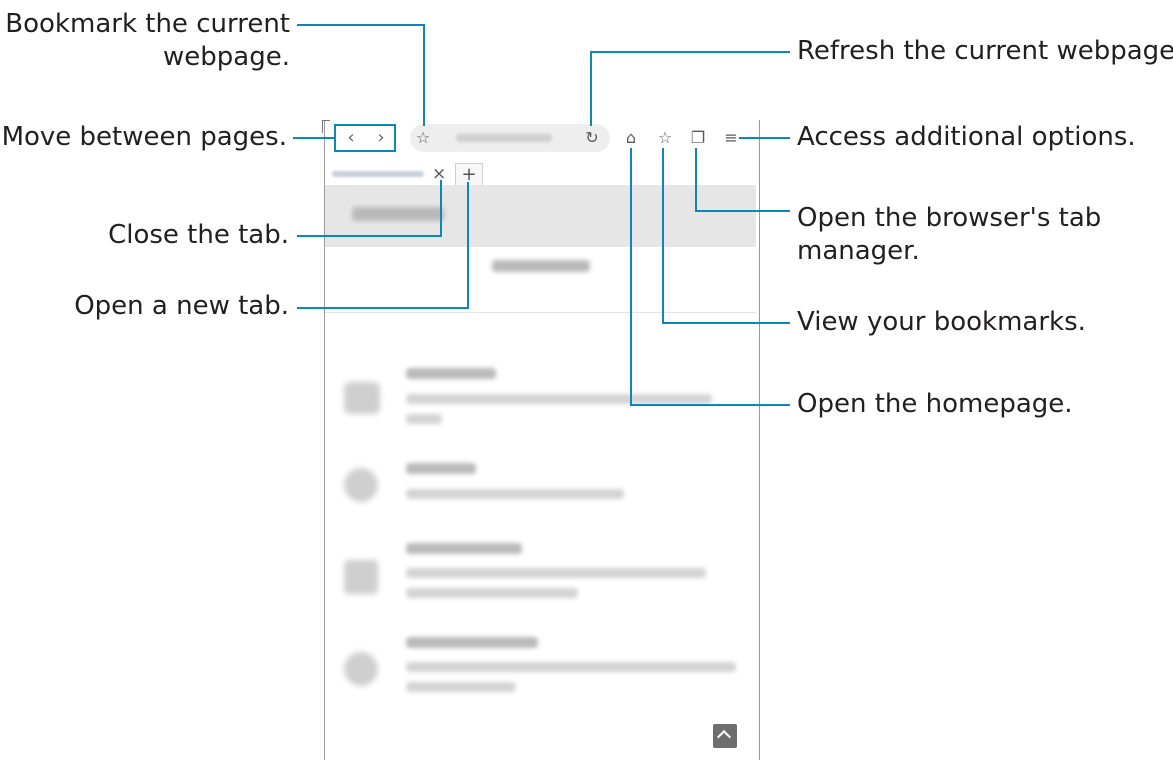 Image resolution: width=1173 pixels, height=760 pixels. I want to click on screen-corner-mark, so click(326, 126).